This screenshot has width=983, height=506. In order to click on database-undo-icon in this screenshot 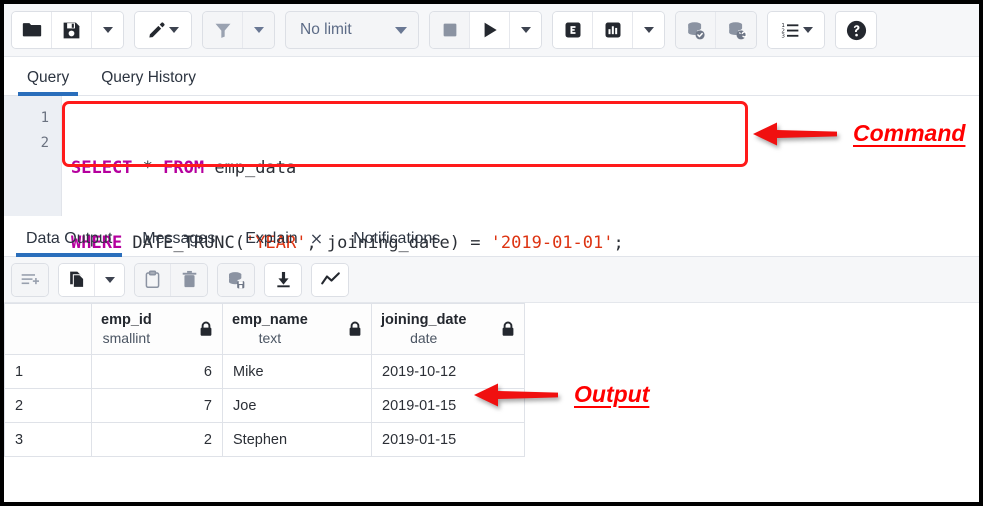, I will do `click(737, 30)`.